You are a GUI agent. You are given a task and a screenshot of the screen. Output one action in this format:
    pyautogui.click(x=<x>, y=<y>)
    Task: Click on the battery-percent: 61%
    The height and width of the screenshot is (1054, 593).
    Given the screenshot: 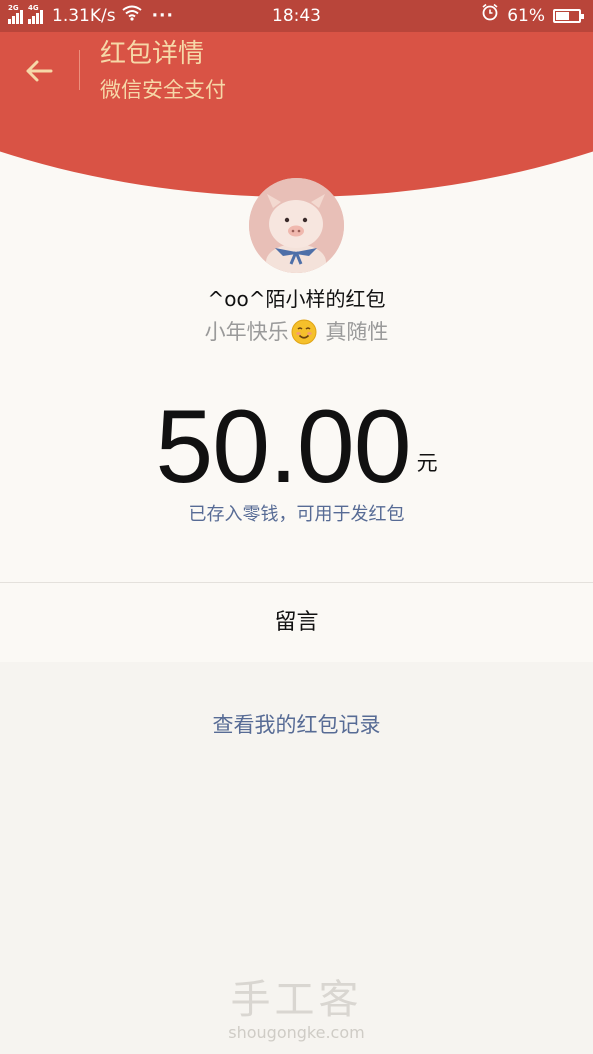 What is the action you would take?
    pyautogui.click(x=526, y=16)
    